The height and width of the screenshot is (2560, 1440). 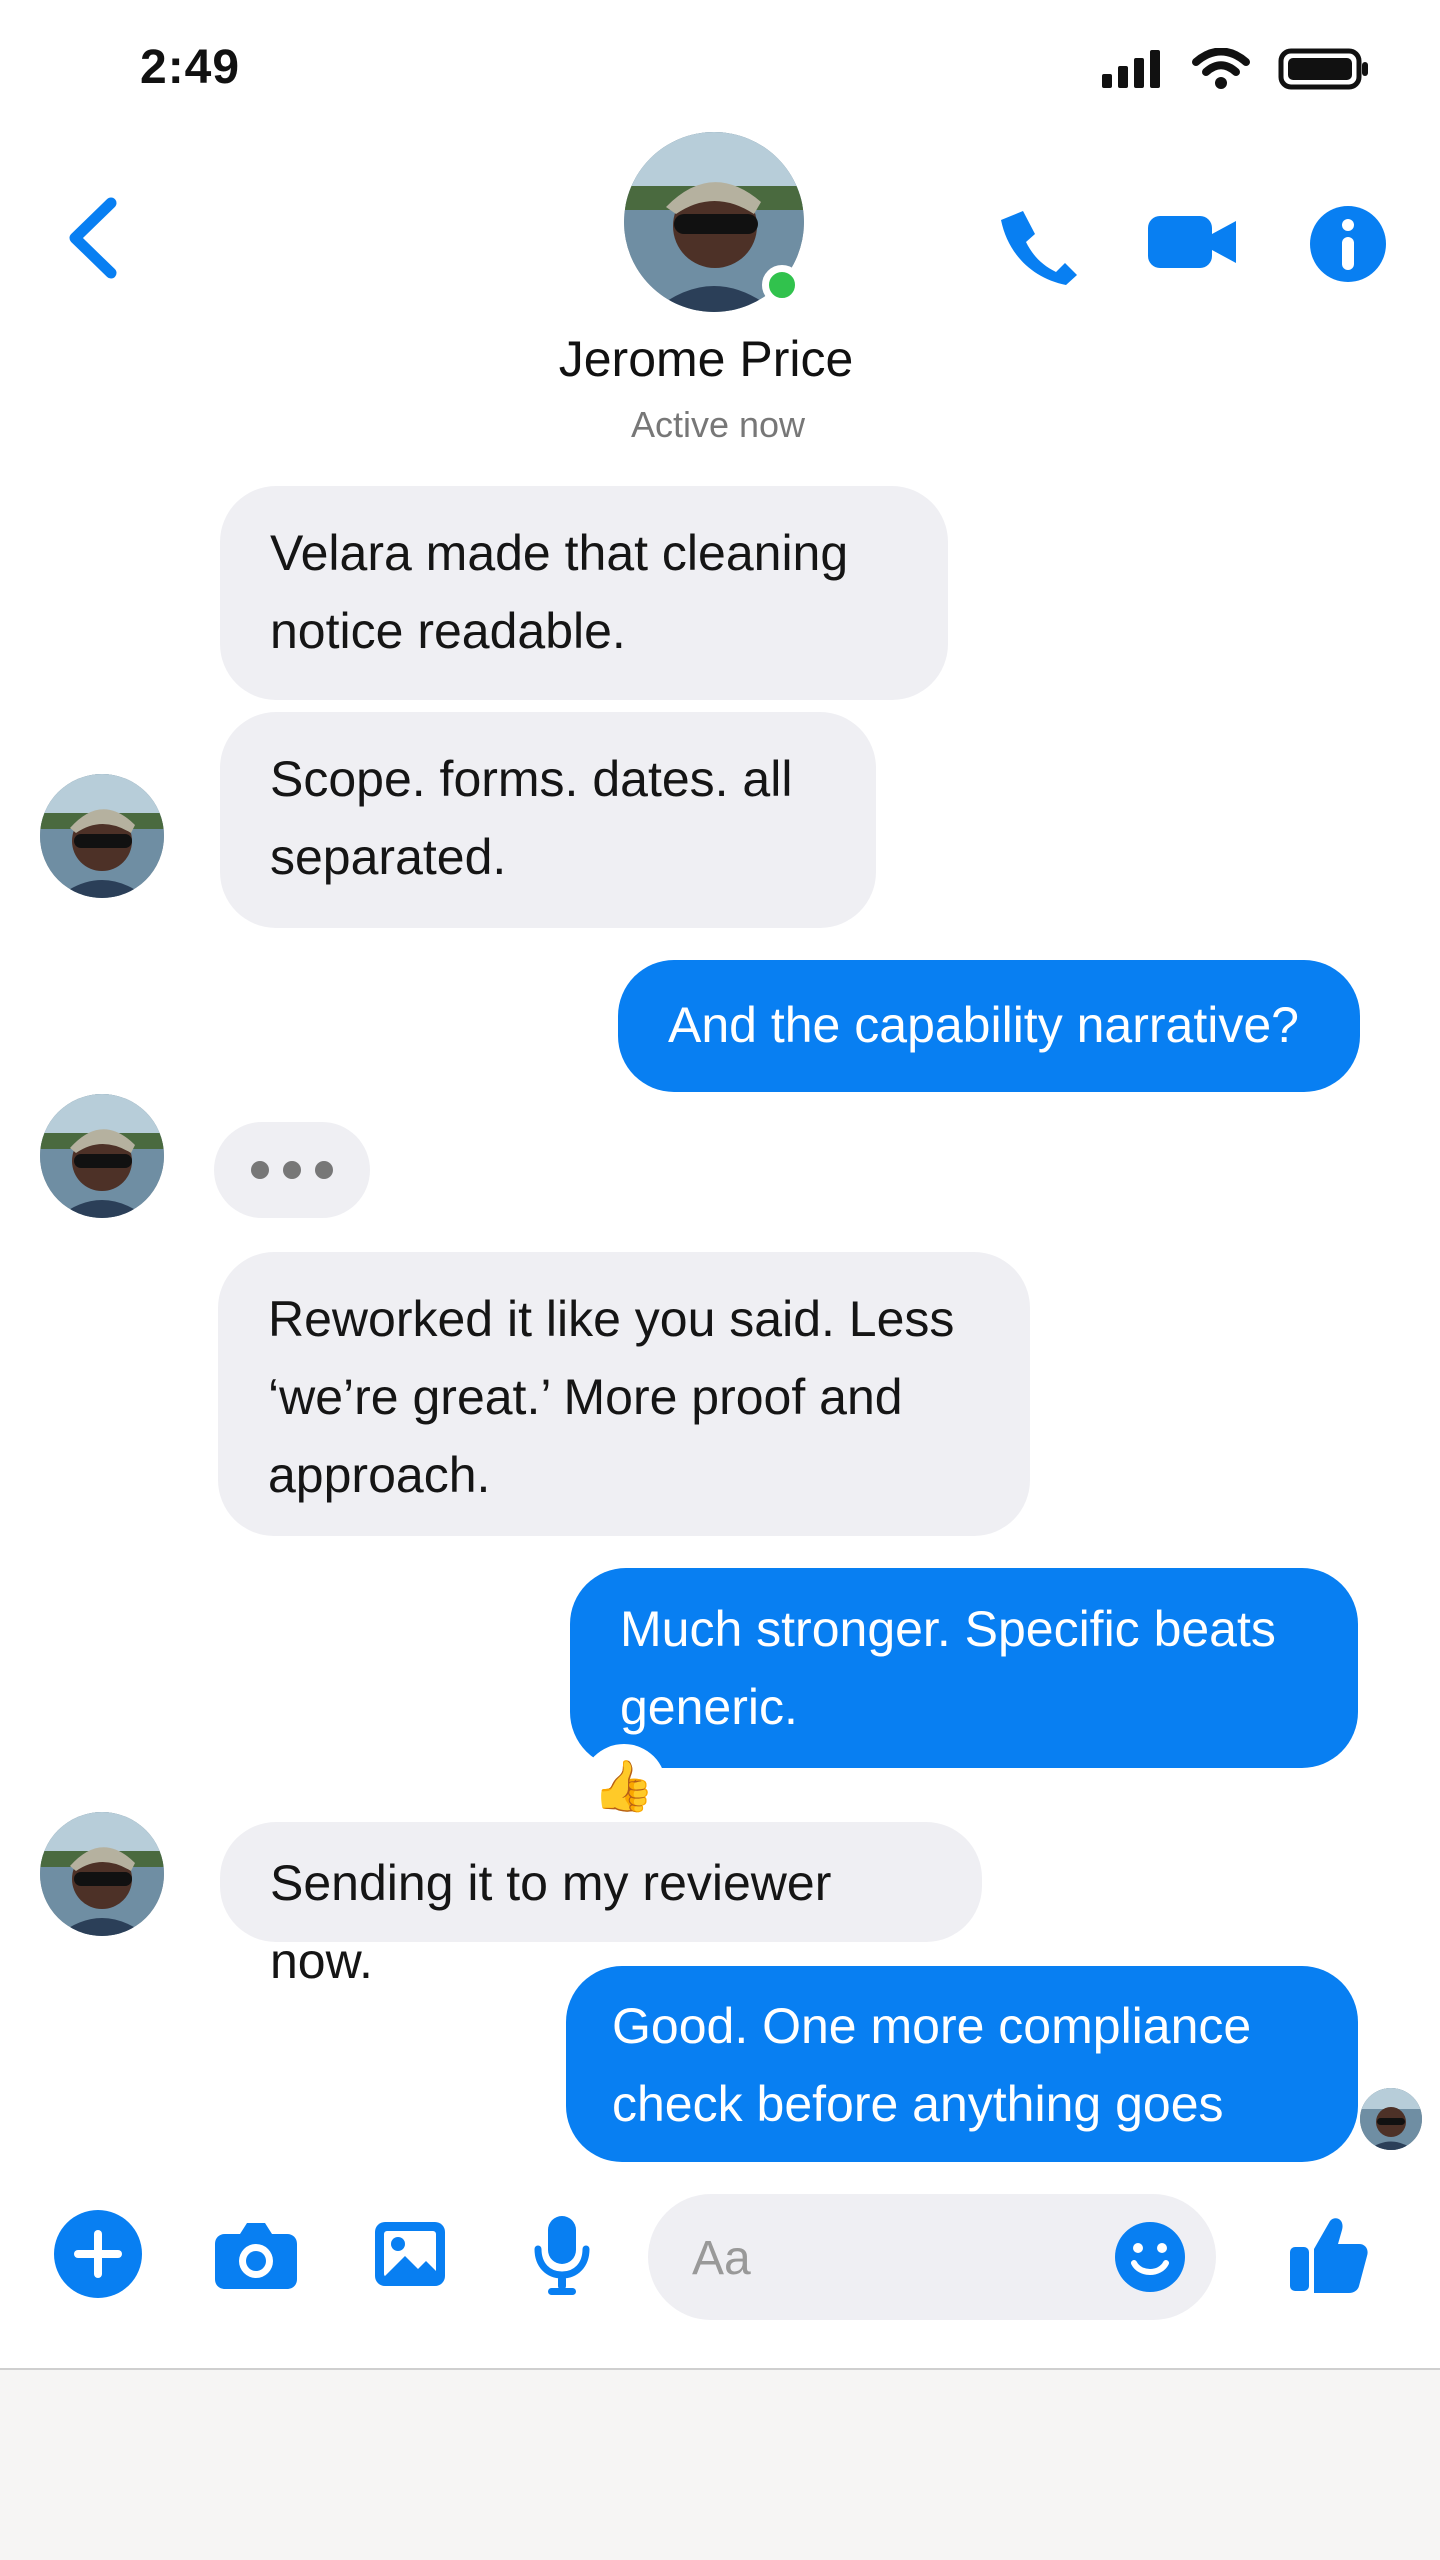 I want to click on message-reaction: 👍, so click(x=624, y=1786).